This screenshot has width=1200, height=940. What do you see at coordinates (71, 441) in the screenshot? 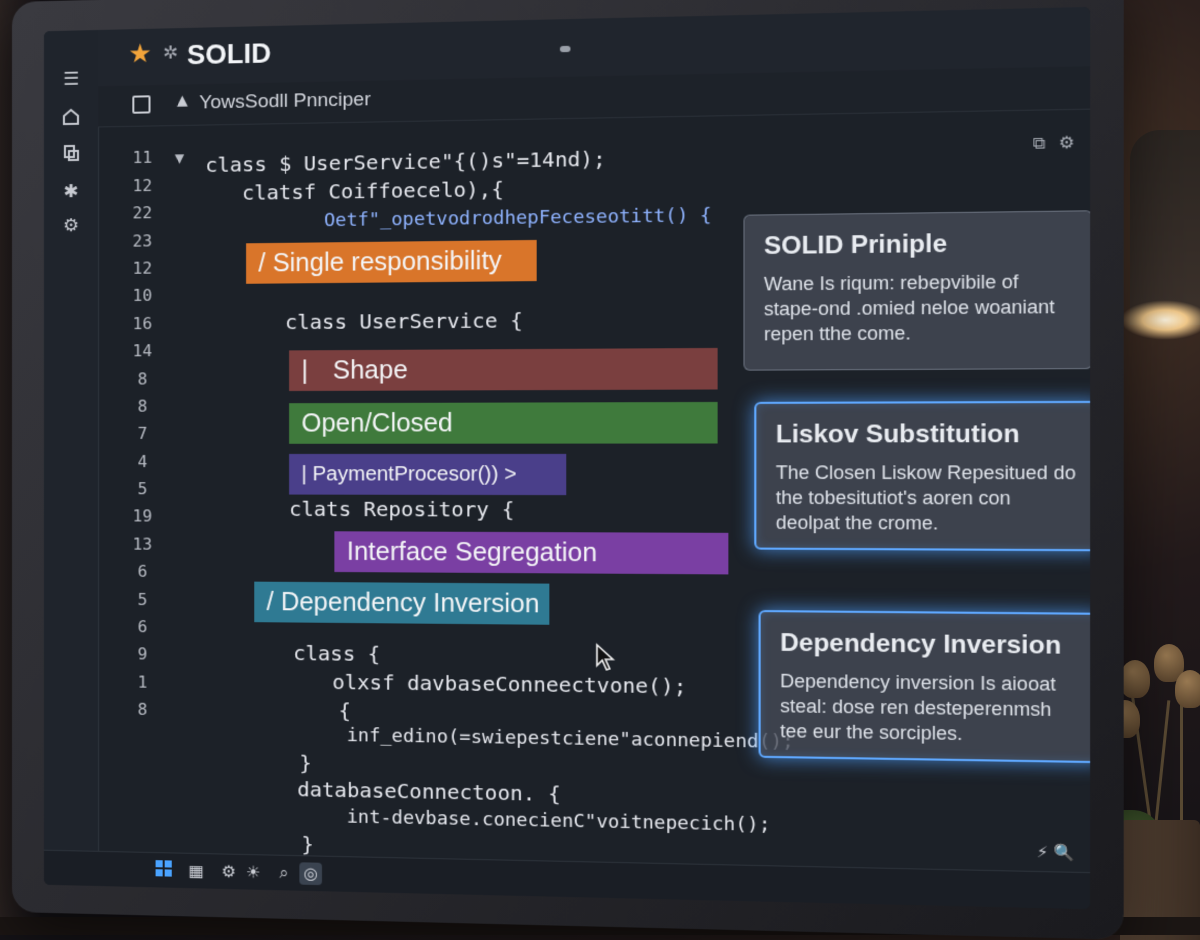
I see `activity-bar: ☰ ✱ ⚙` at bounding box center [71, 441].